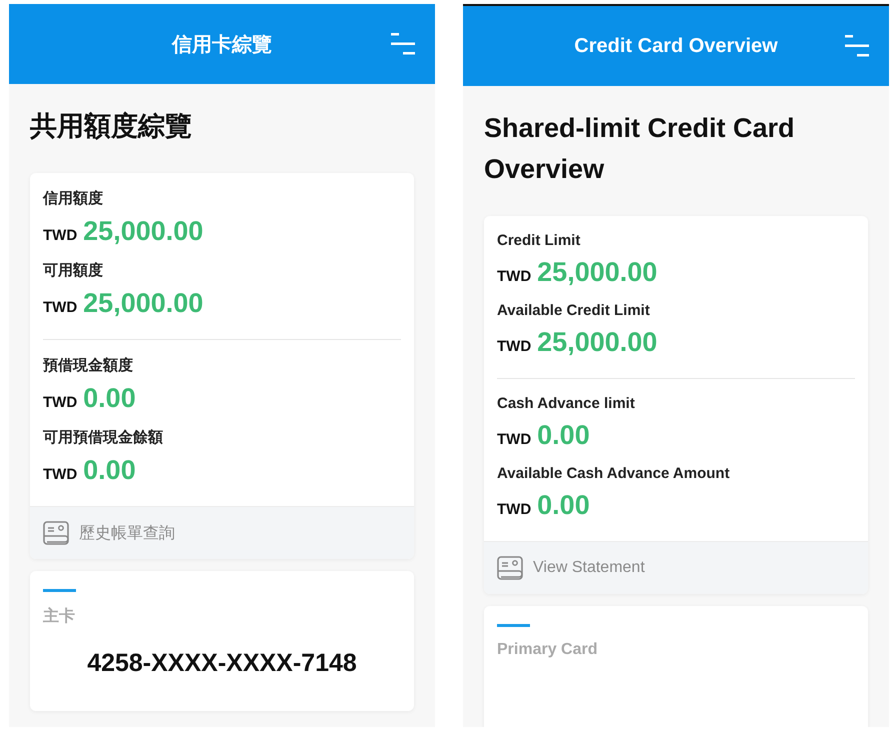  Describe the element at coordinates (676, 46) in the screenshot. I see `header-title: Credit Card Overview` at that location.